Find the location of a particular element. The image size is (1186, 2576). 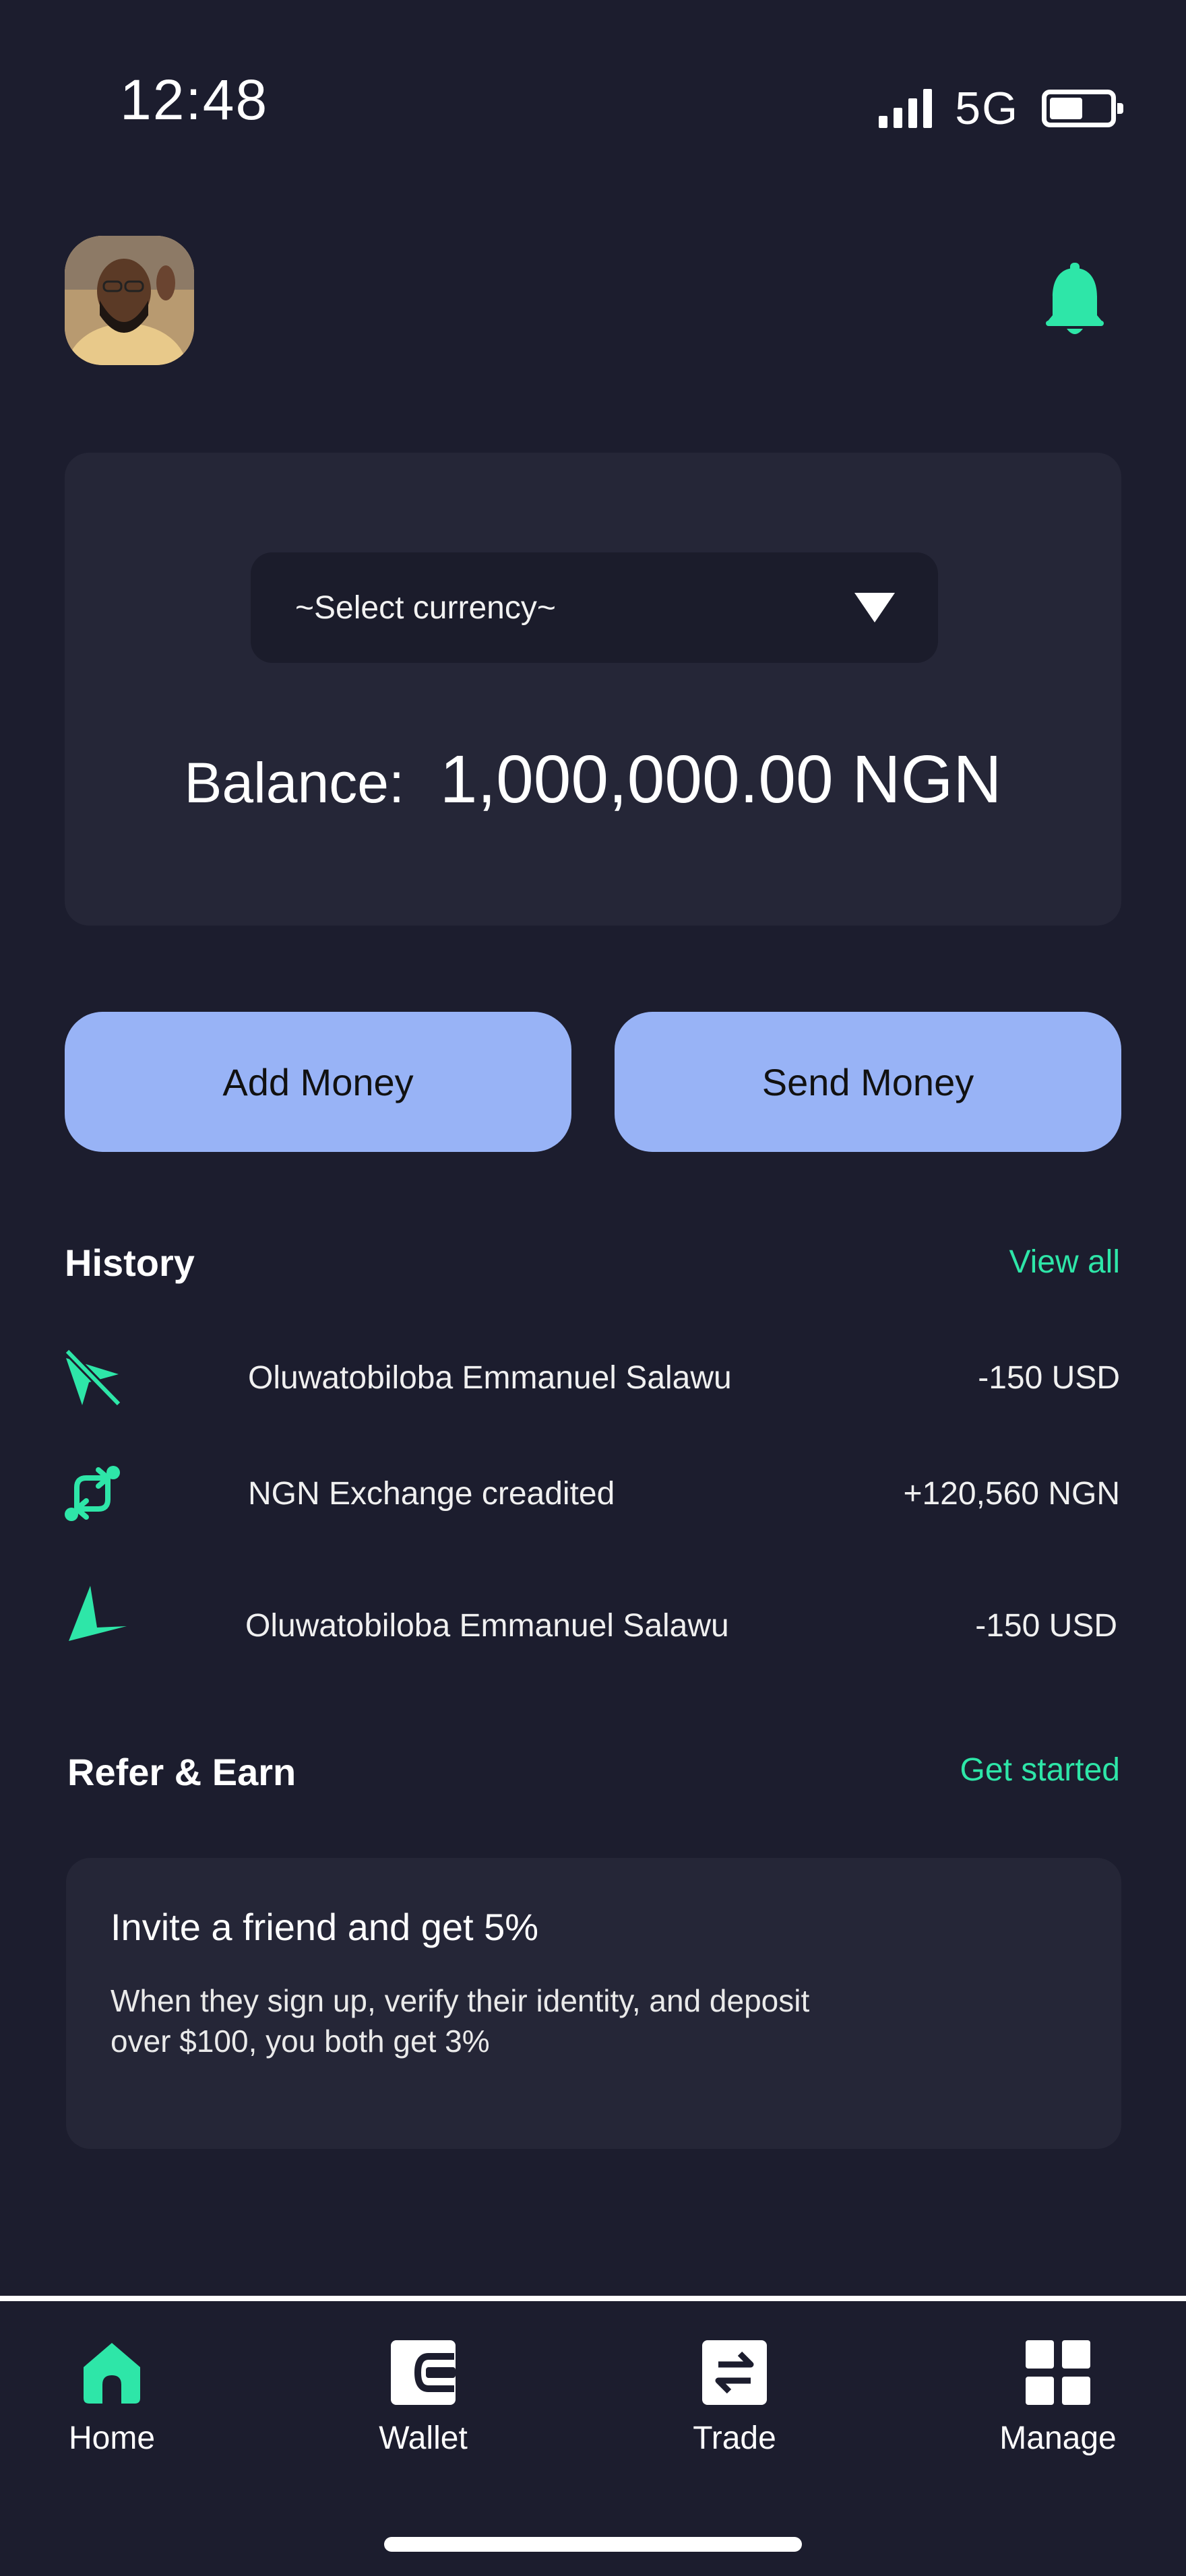

nav-divider is located at coordinates (593, 2298).